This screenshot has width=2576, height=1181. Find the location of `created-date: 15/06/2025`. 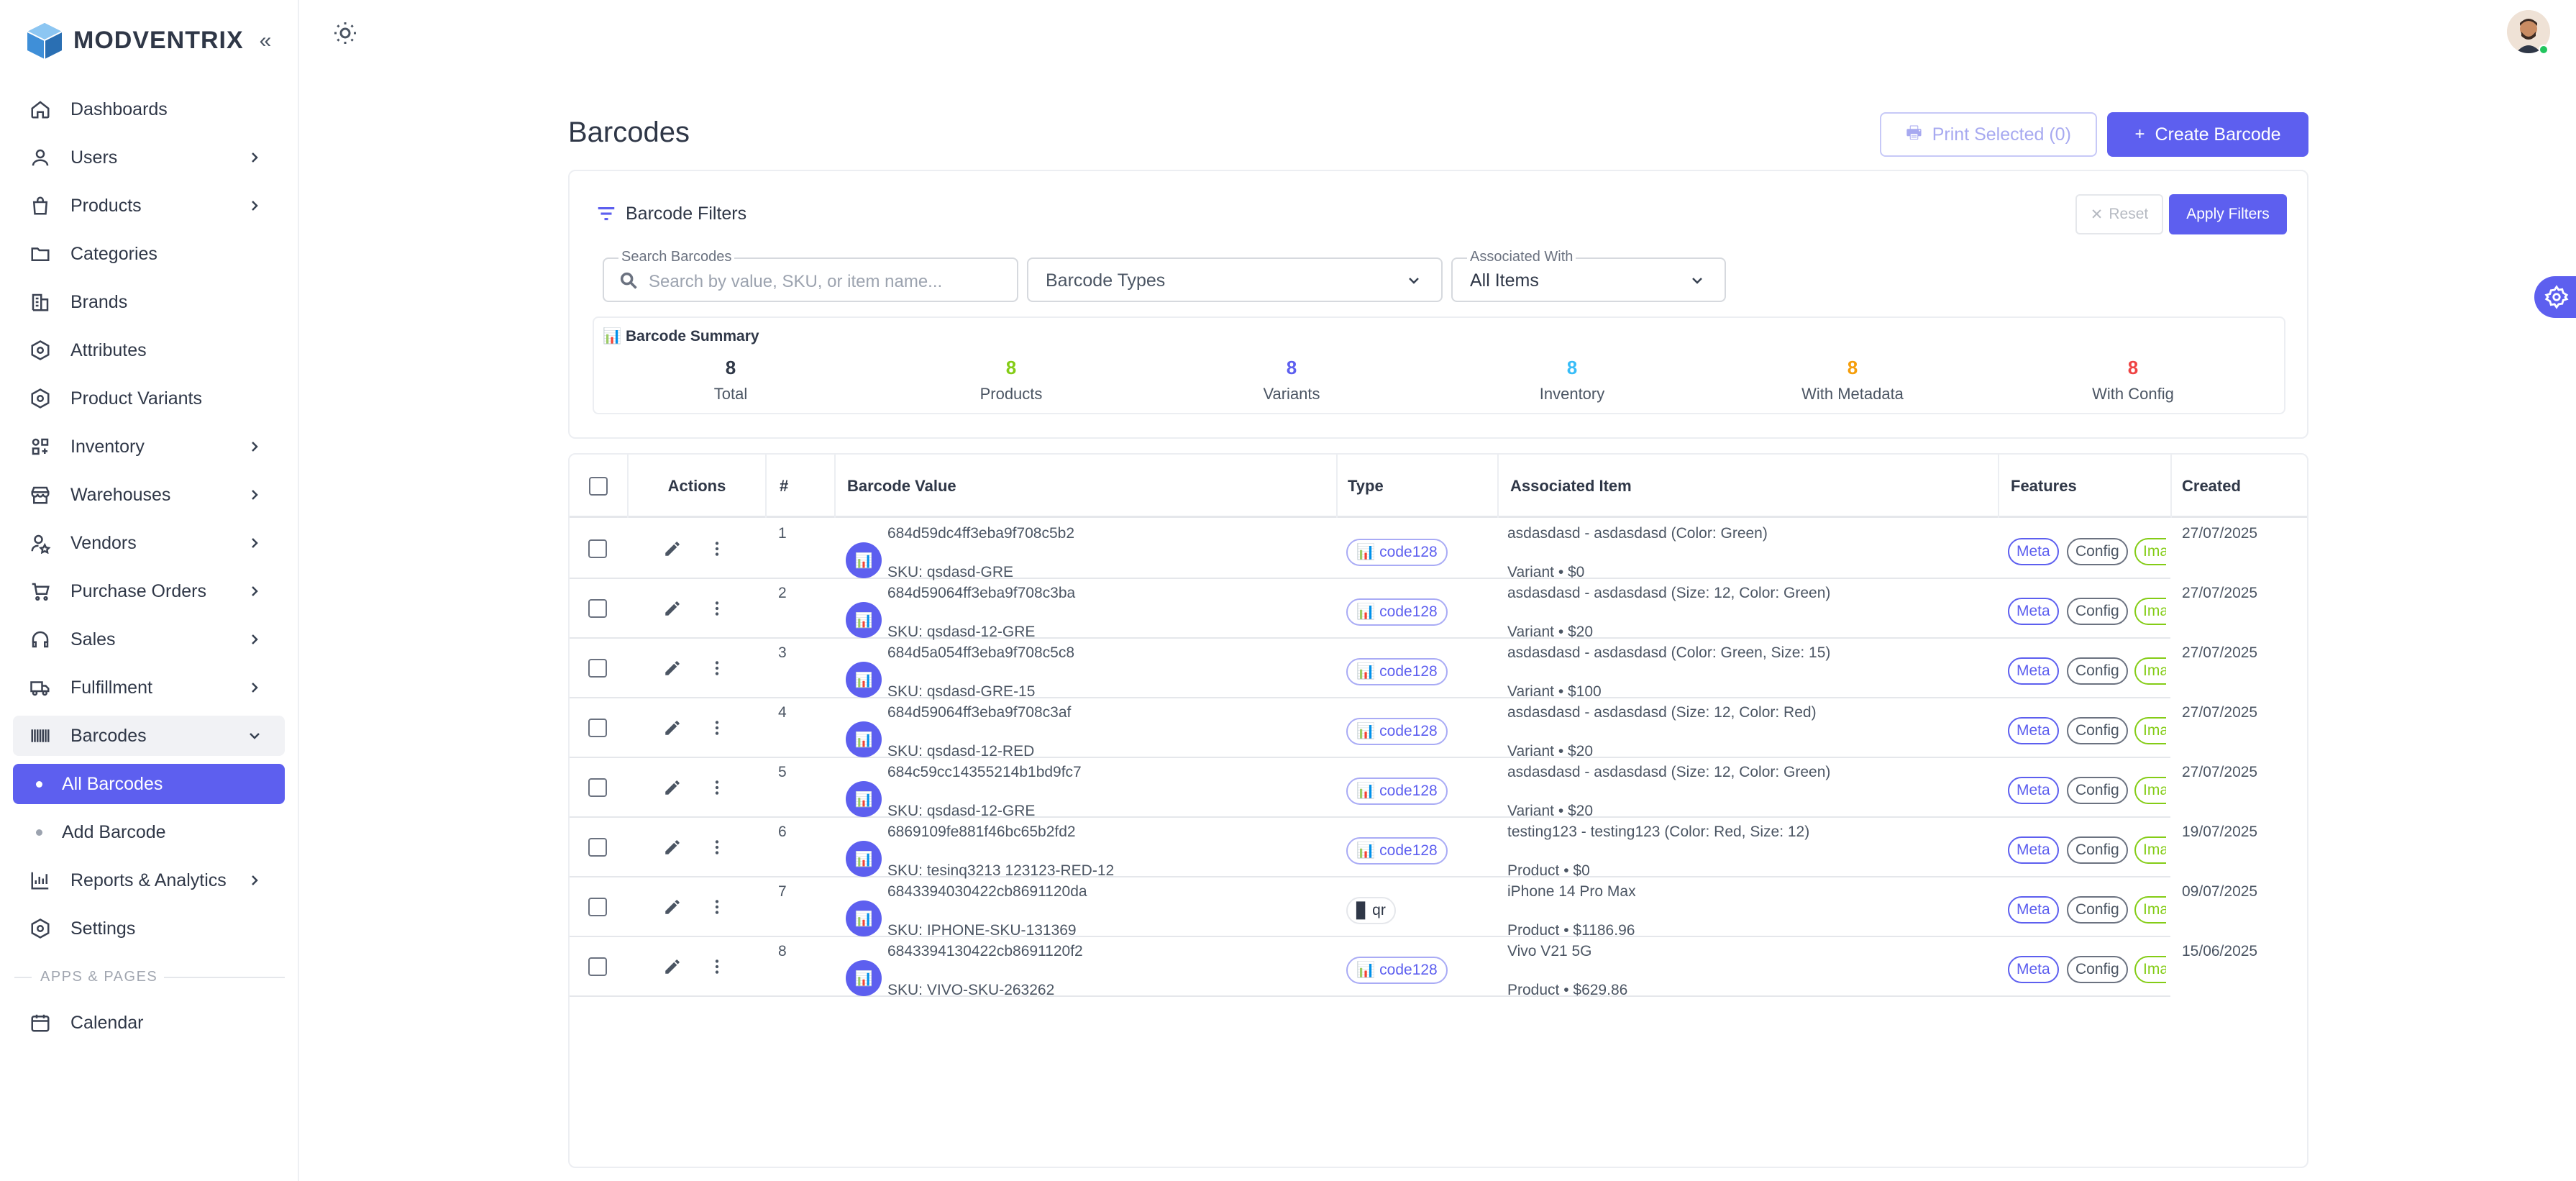

created-date: 15/06/2025 is located at coordinates (2220, 951).